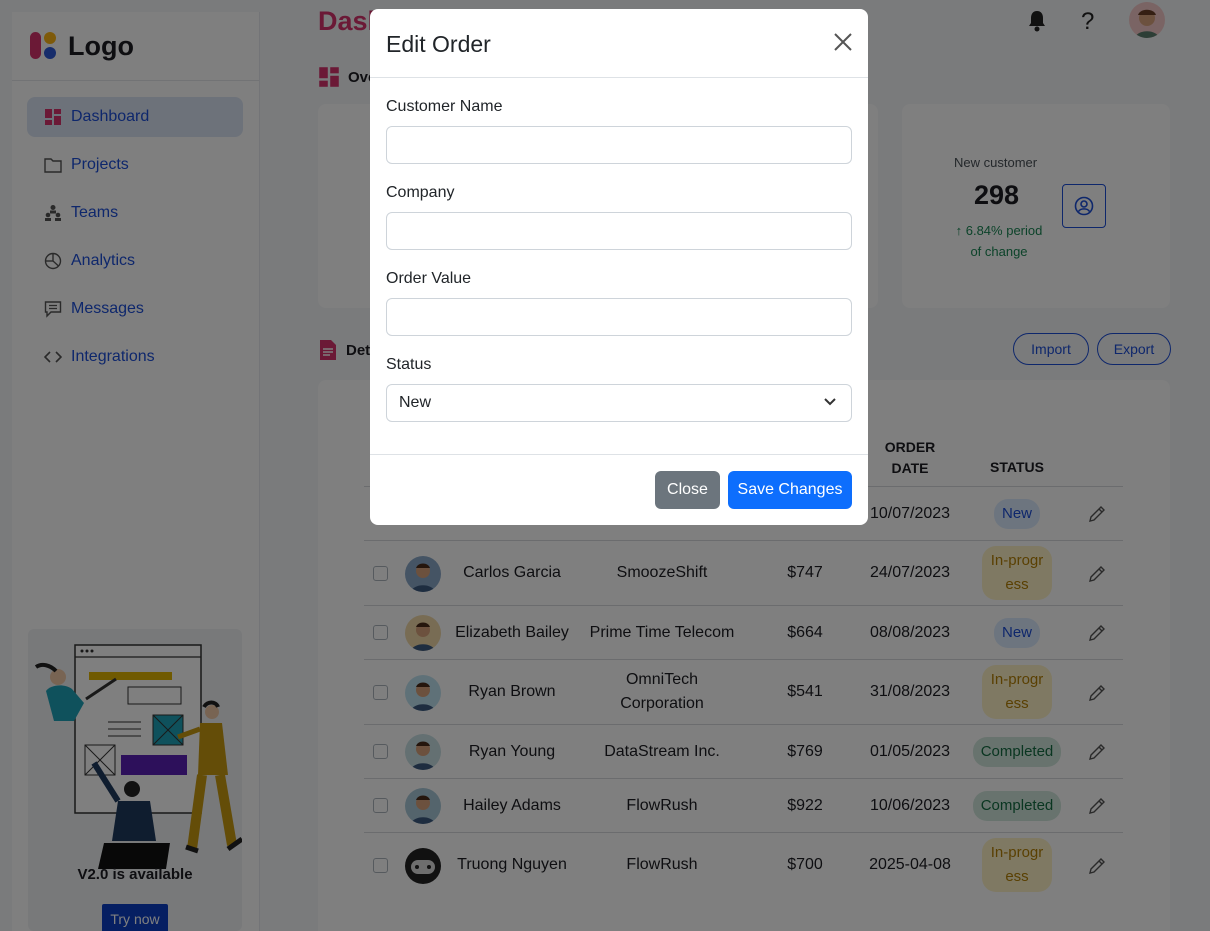 The image size is (1210, 931). What do you see at coordinates (438, 44) in the screenshot?
I see `modal-title: Edit Order` at bounding box center [438, 44].